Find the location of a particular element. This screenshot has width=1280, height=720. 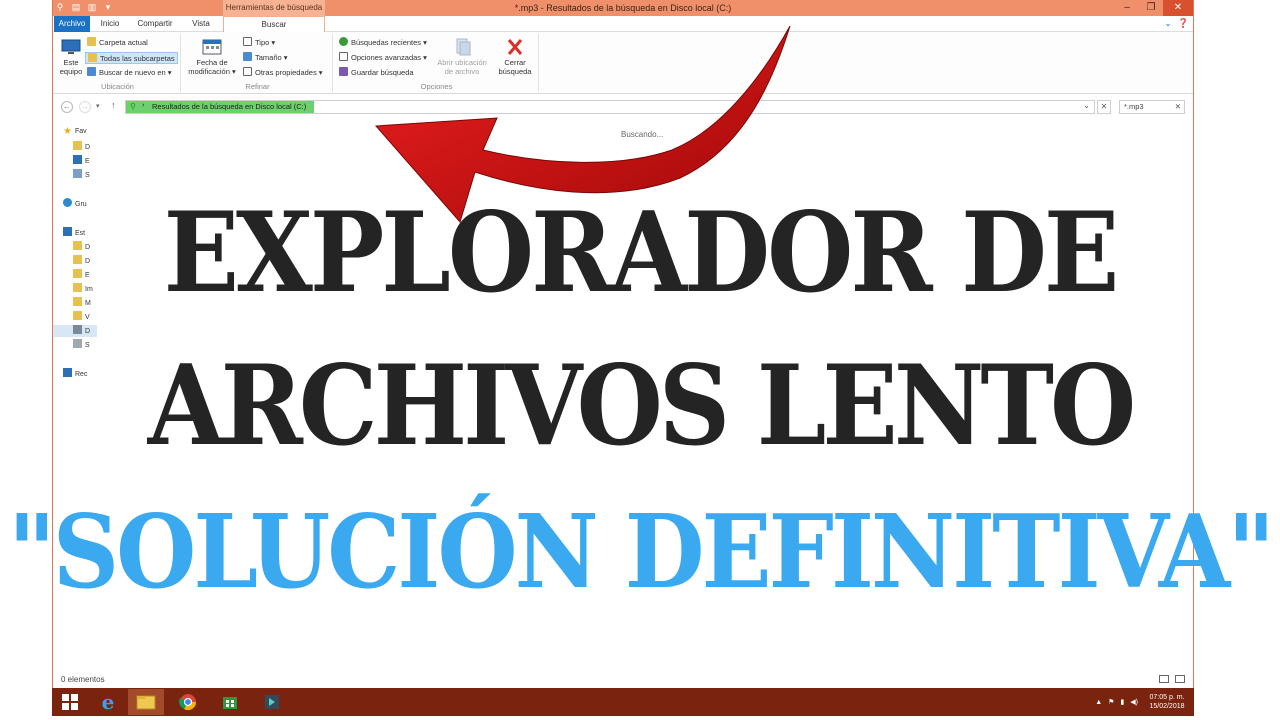

carpeta-actual-button: Carpeta actual is located at coordinates (117, 43).